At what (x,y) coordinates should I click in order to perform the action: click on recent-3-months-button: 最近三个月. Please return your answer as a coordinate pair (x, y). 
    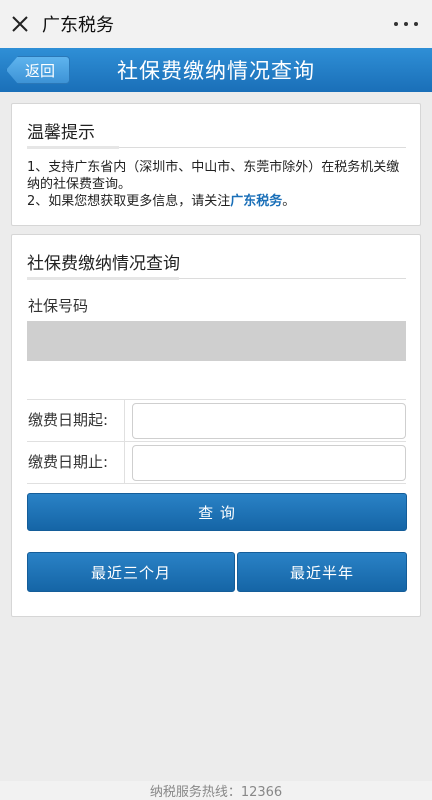
    Looking at the image, I should click on (131, 572).